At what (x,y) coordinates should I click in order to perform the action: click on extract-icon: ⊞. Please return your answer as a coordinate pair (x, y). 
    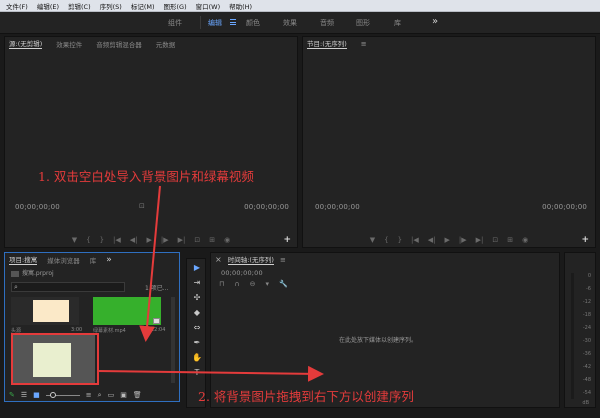
    Looking at the image, I should click on (510, 240).